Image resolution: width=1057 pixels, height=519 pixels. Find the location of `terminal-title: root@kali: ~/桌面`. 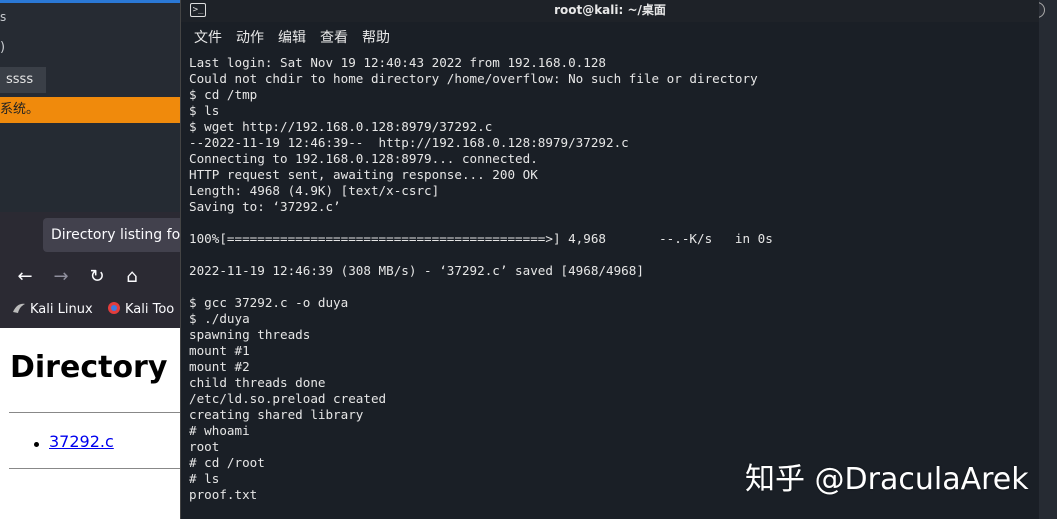

terminal-title: root@kali: ~/桌面 is located at coordinates (610, 10).